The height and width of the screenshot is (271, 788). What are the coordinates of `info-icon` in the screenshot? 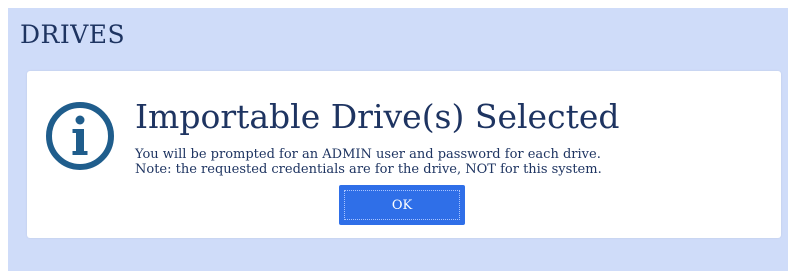 It's located at (80, 136).